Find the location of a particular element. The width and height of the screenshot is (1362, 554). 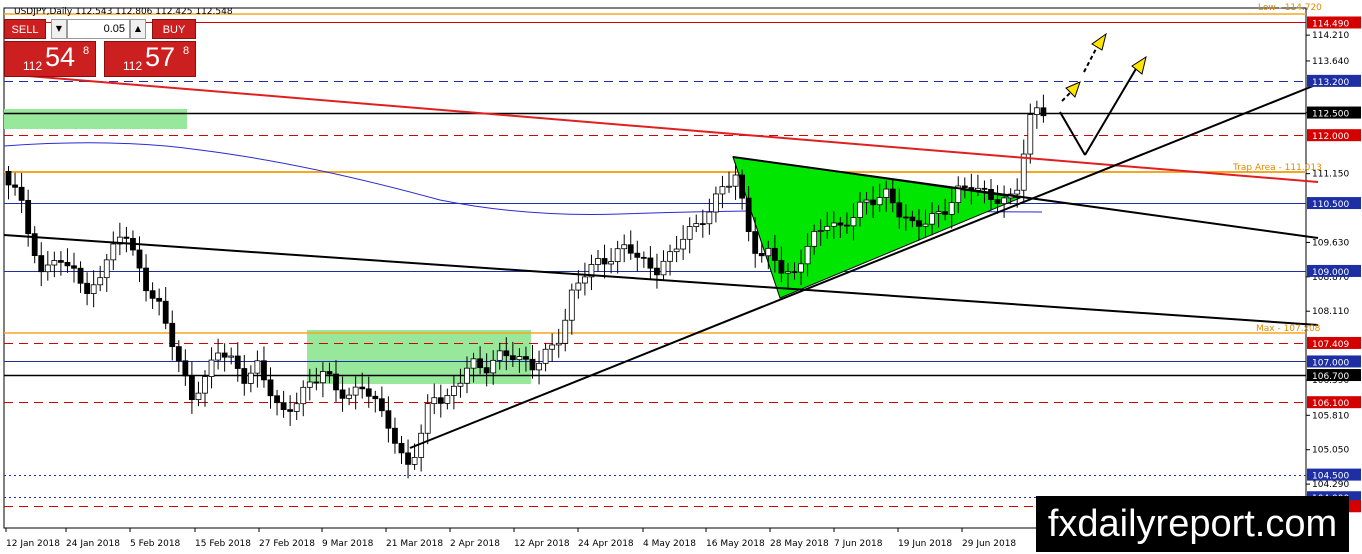

level-badge-label: 107.409 is located at coordinates (1330, 345).